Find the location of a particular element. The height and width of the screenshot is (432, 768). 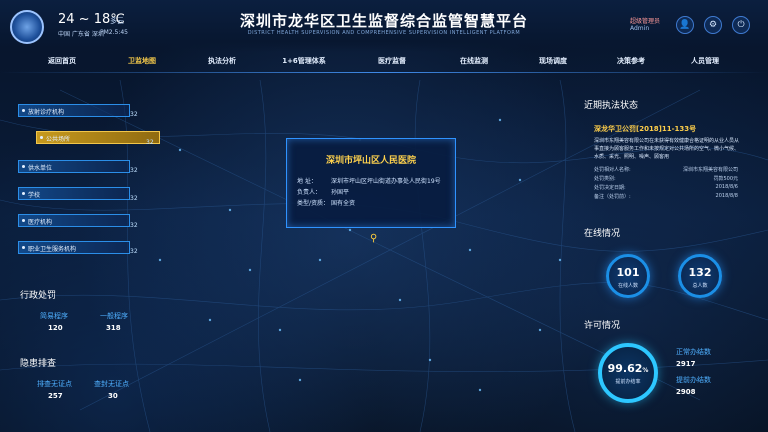

case-party: 处罚相对人名称: 深圳市东翔美容有限公司 is located at coordinates (666, 169).